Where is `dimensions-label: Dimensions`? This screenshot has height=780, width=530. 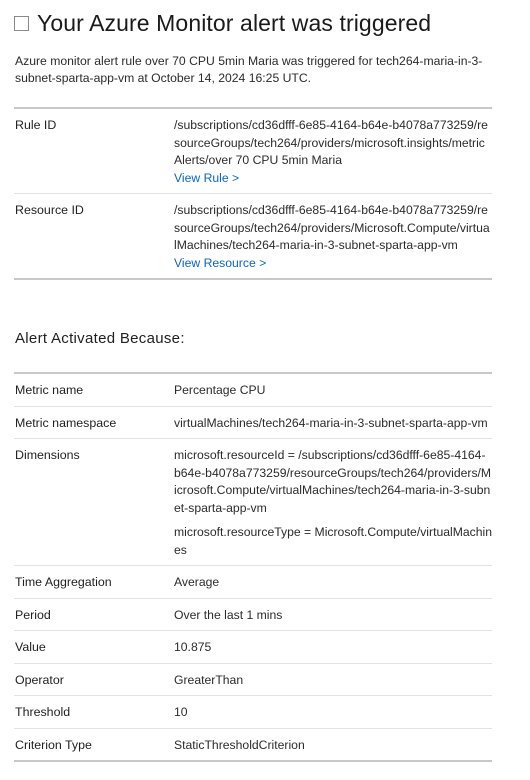 dimensions-label: Dimensions is located at coordinates (47, 455).